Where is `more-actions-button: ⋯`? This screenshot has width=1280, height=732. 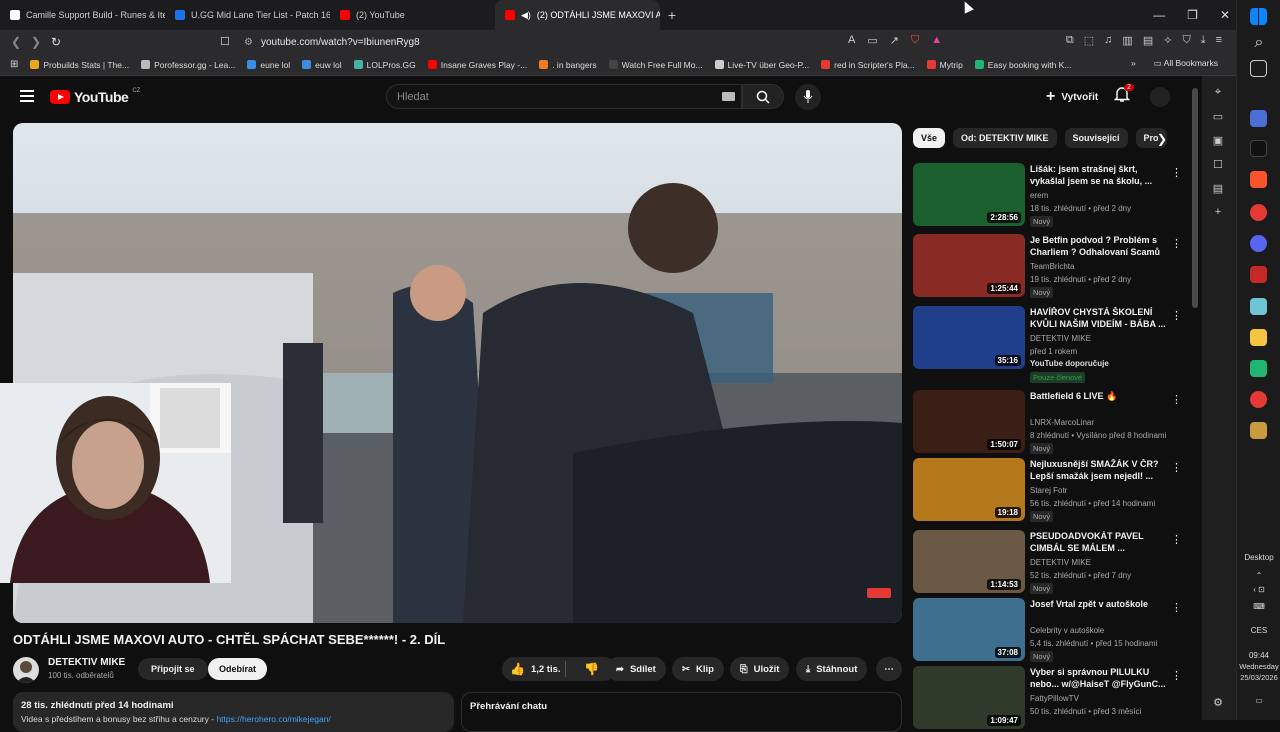
more-actions-button: ⋯ is located at coordinates (889, 669).